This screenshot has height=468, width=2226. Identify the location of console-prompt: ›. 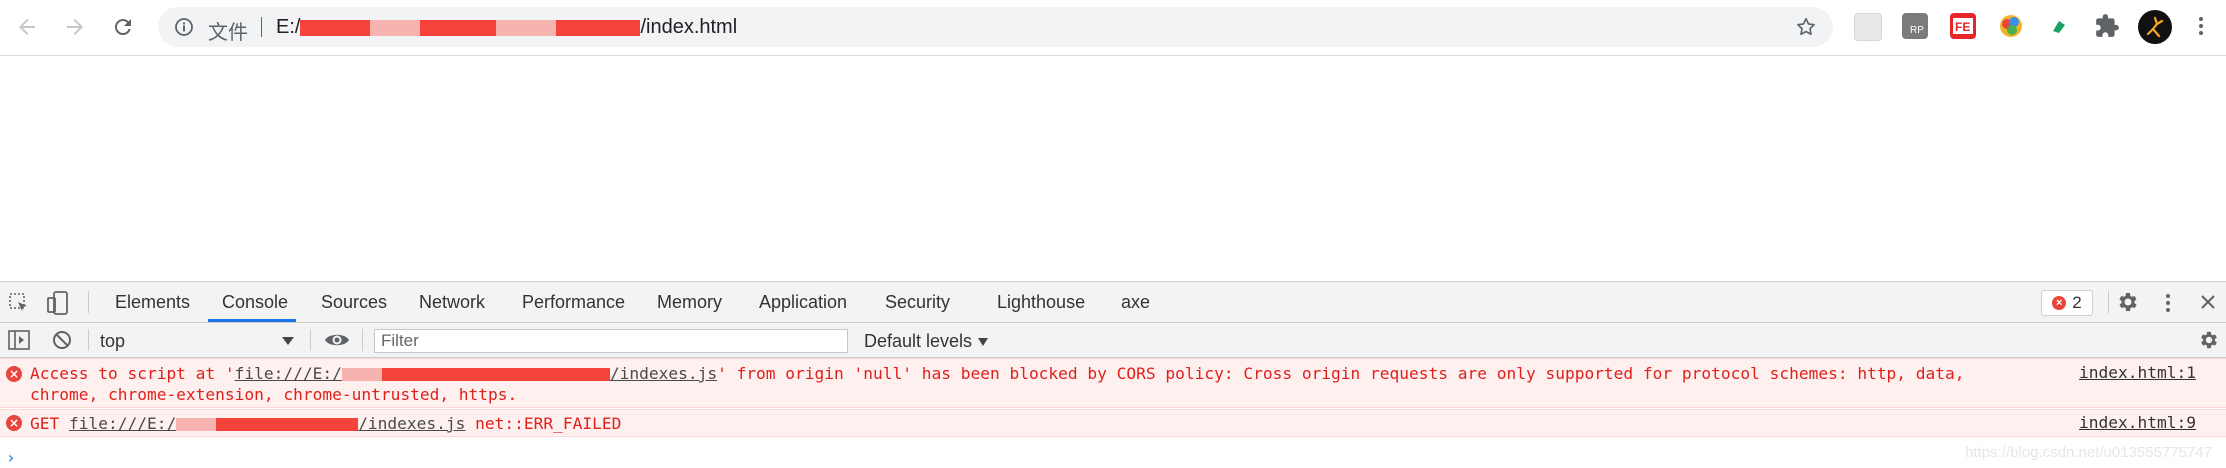
(11, 457).